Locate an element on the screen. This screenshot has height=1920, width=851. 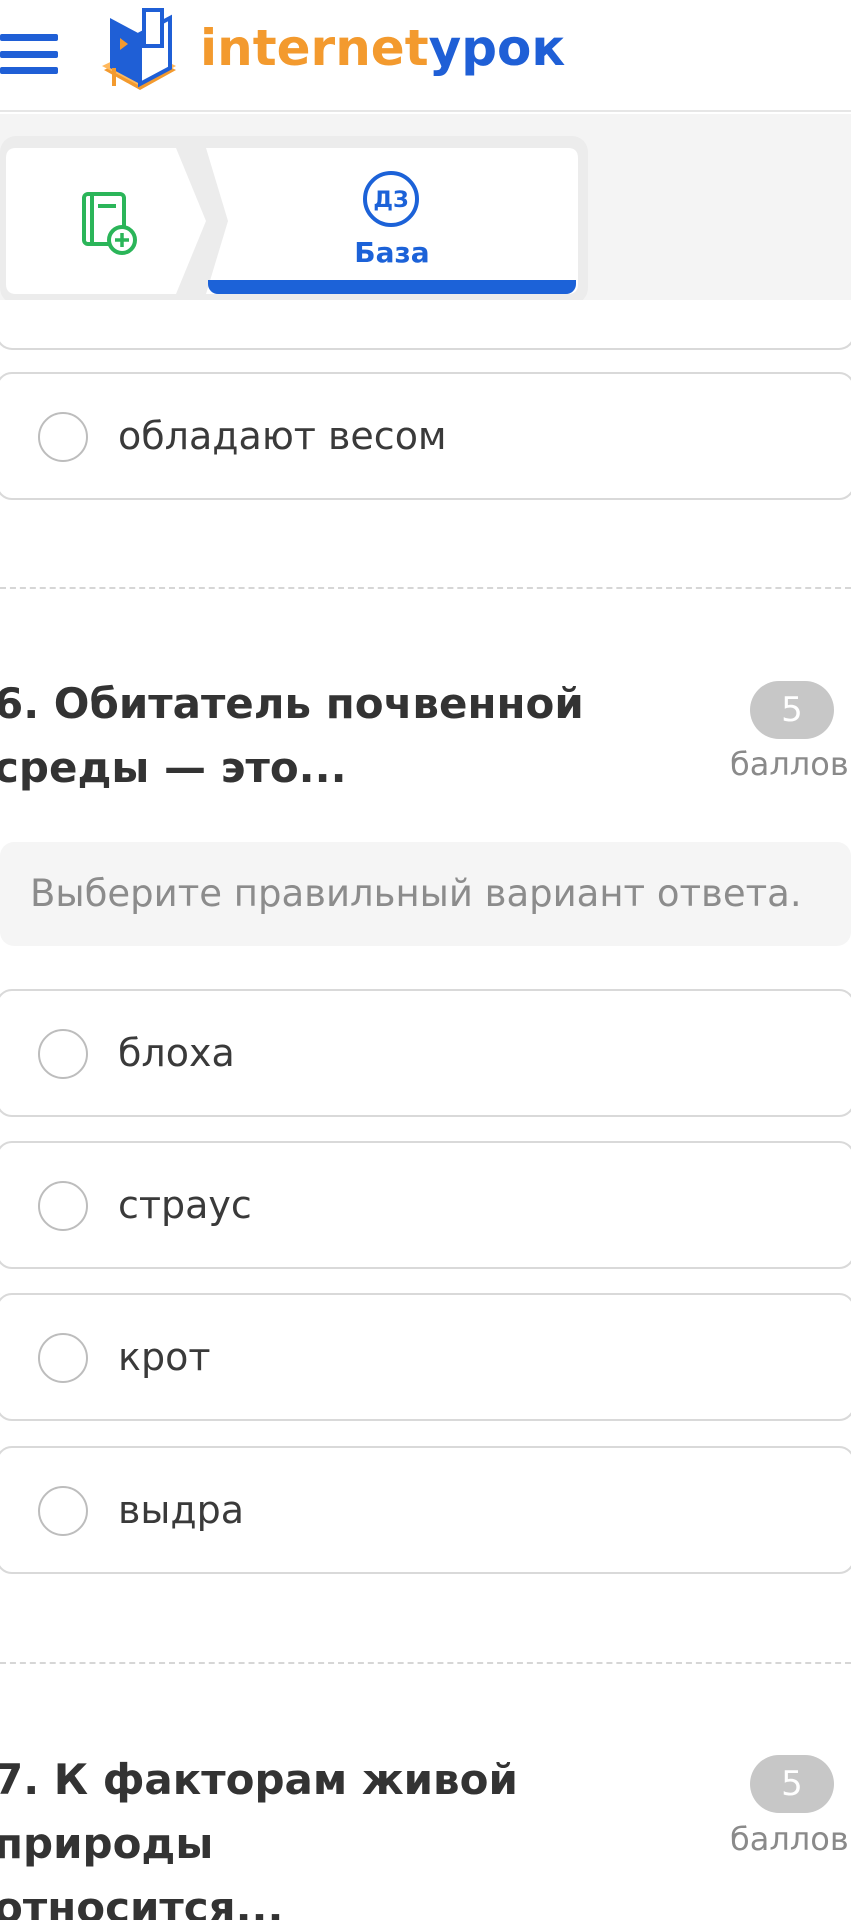
answer-option: выдра is located at coordinates (425, 1510).